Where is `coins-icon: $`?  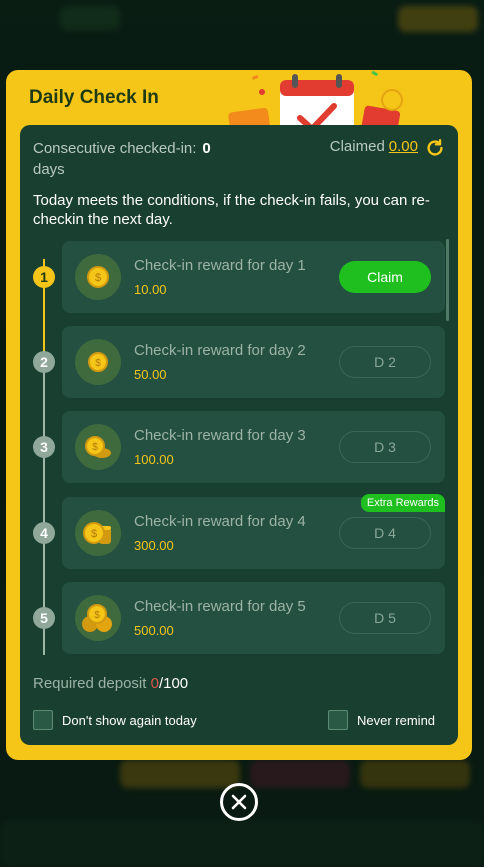
coins-icon: $ is located at coordinates (98, 447).